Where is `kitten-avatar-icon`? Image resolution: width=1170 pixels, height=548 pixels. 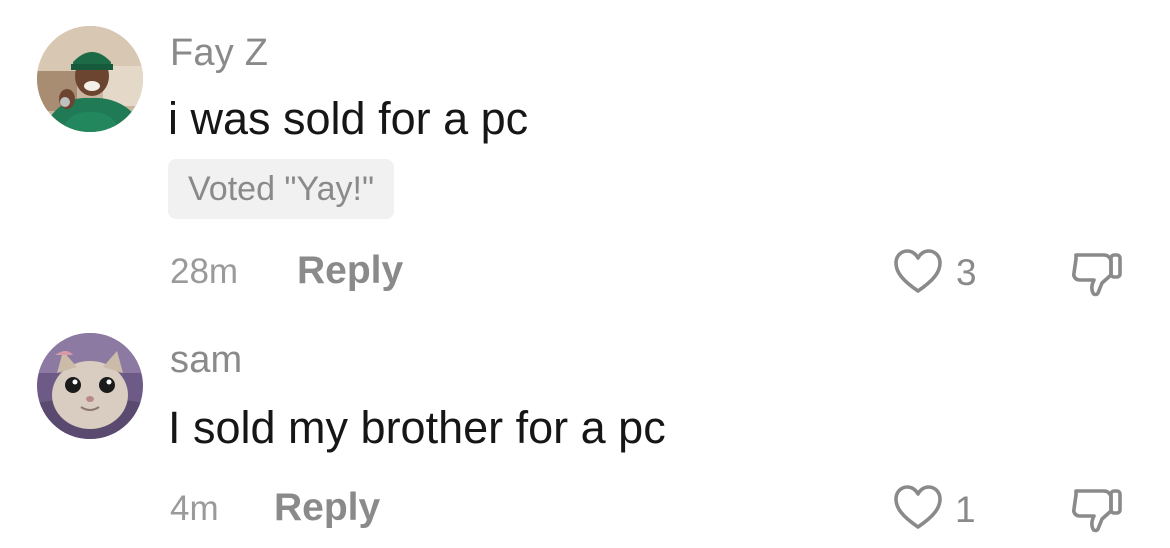
kitten-avatar-icon is located at coordinates (90, 386).